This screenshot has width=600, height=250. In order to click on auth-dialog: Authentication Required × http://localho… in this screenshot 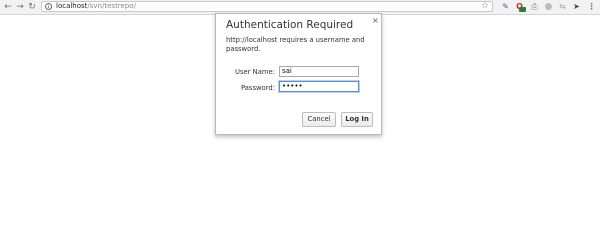, I will do `click(298, 74)`.